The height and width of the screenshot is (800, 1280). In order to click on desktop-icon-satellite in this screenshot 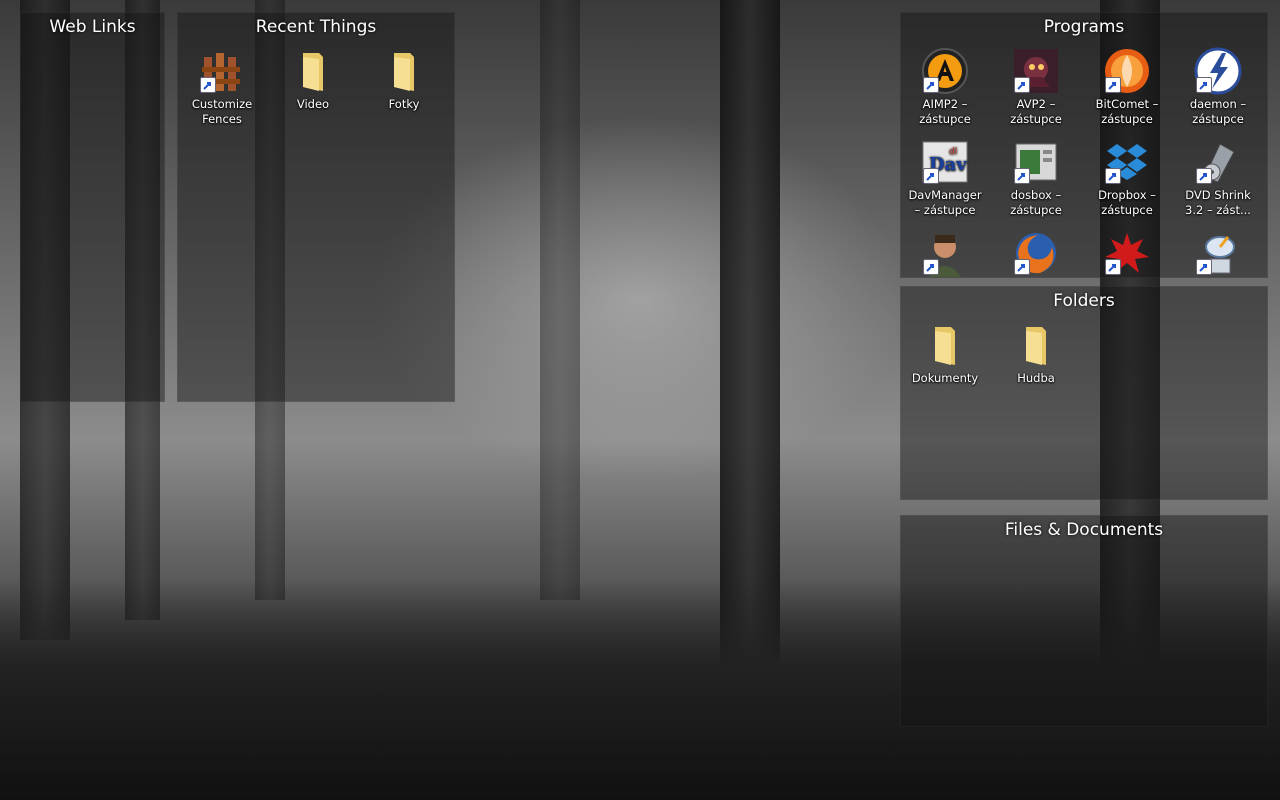, I will do `click(1218, 253)`.